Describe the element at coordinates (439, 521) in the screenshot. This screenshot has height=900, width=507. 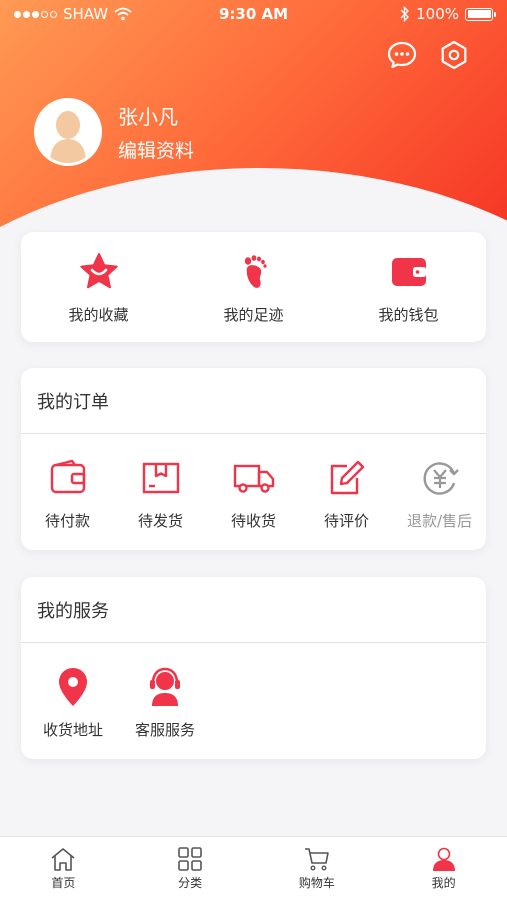
I see `order-status-label: 退款/售后` at that location.